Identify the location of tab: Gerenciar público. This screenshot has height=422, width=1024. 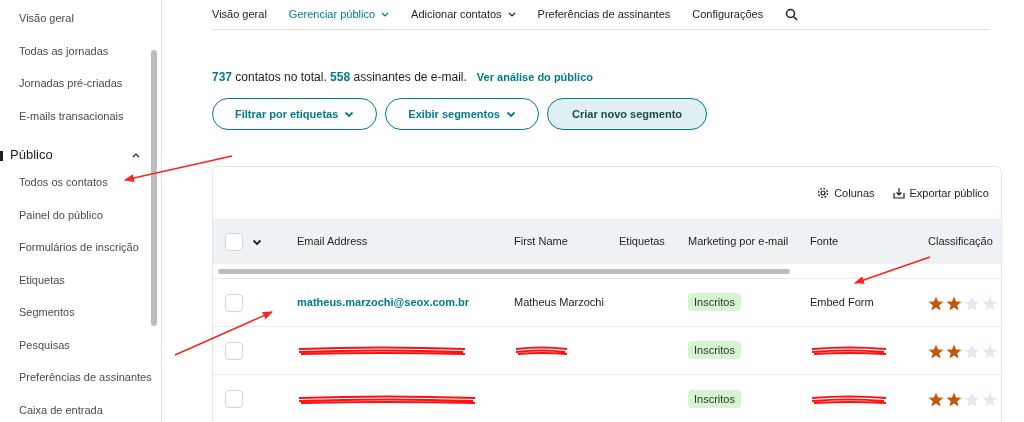
(339, 14).